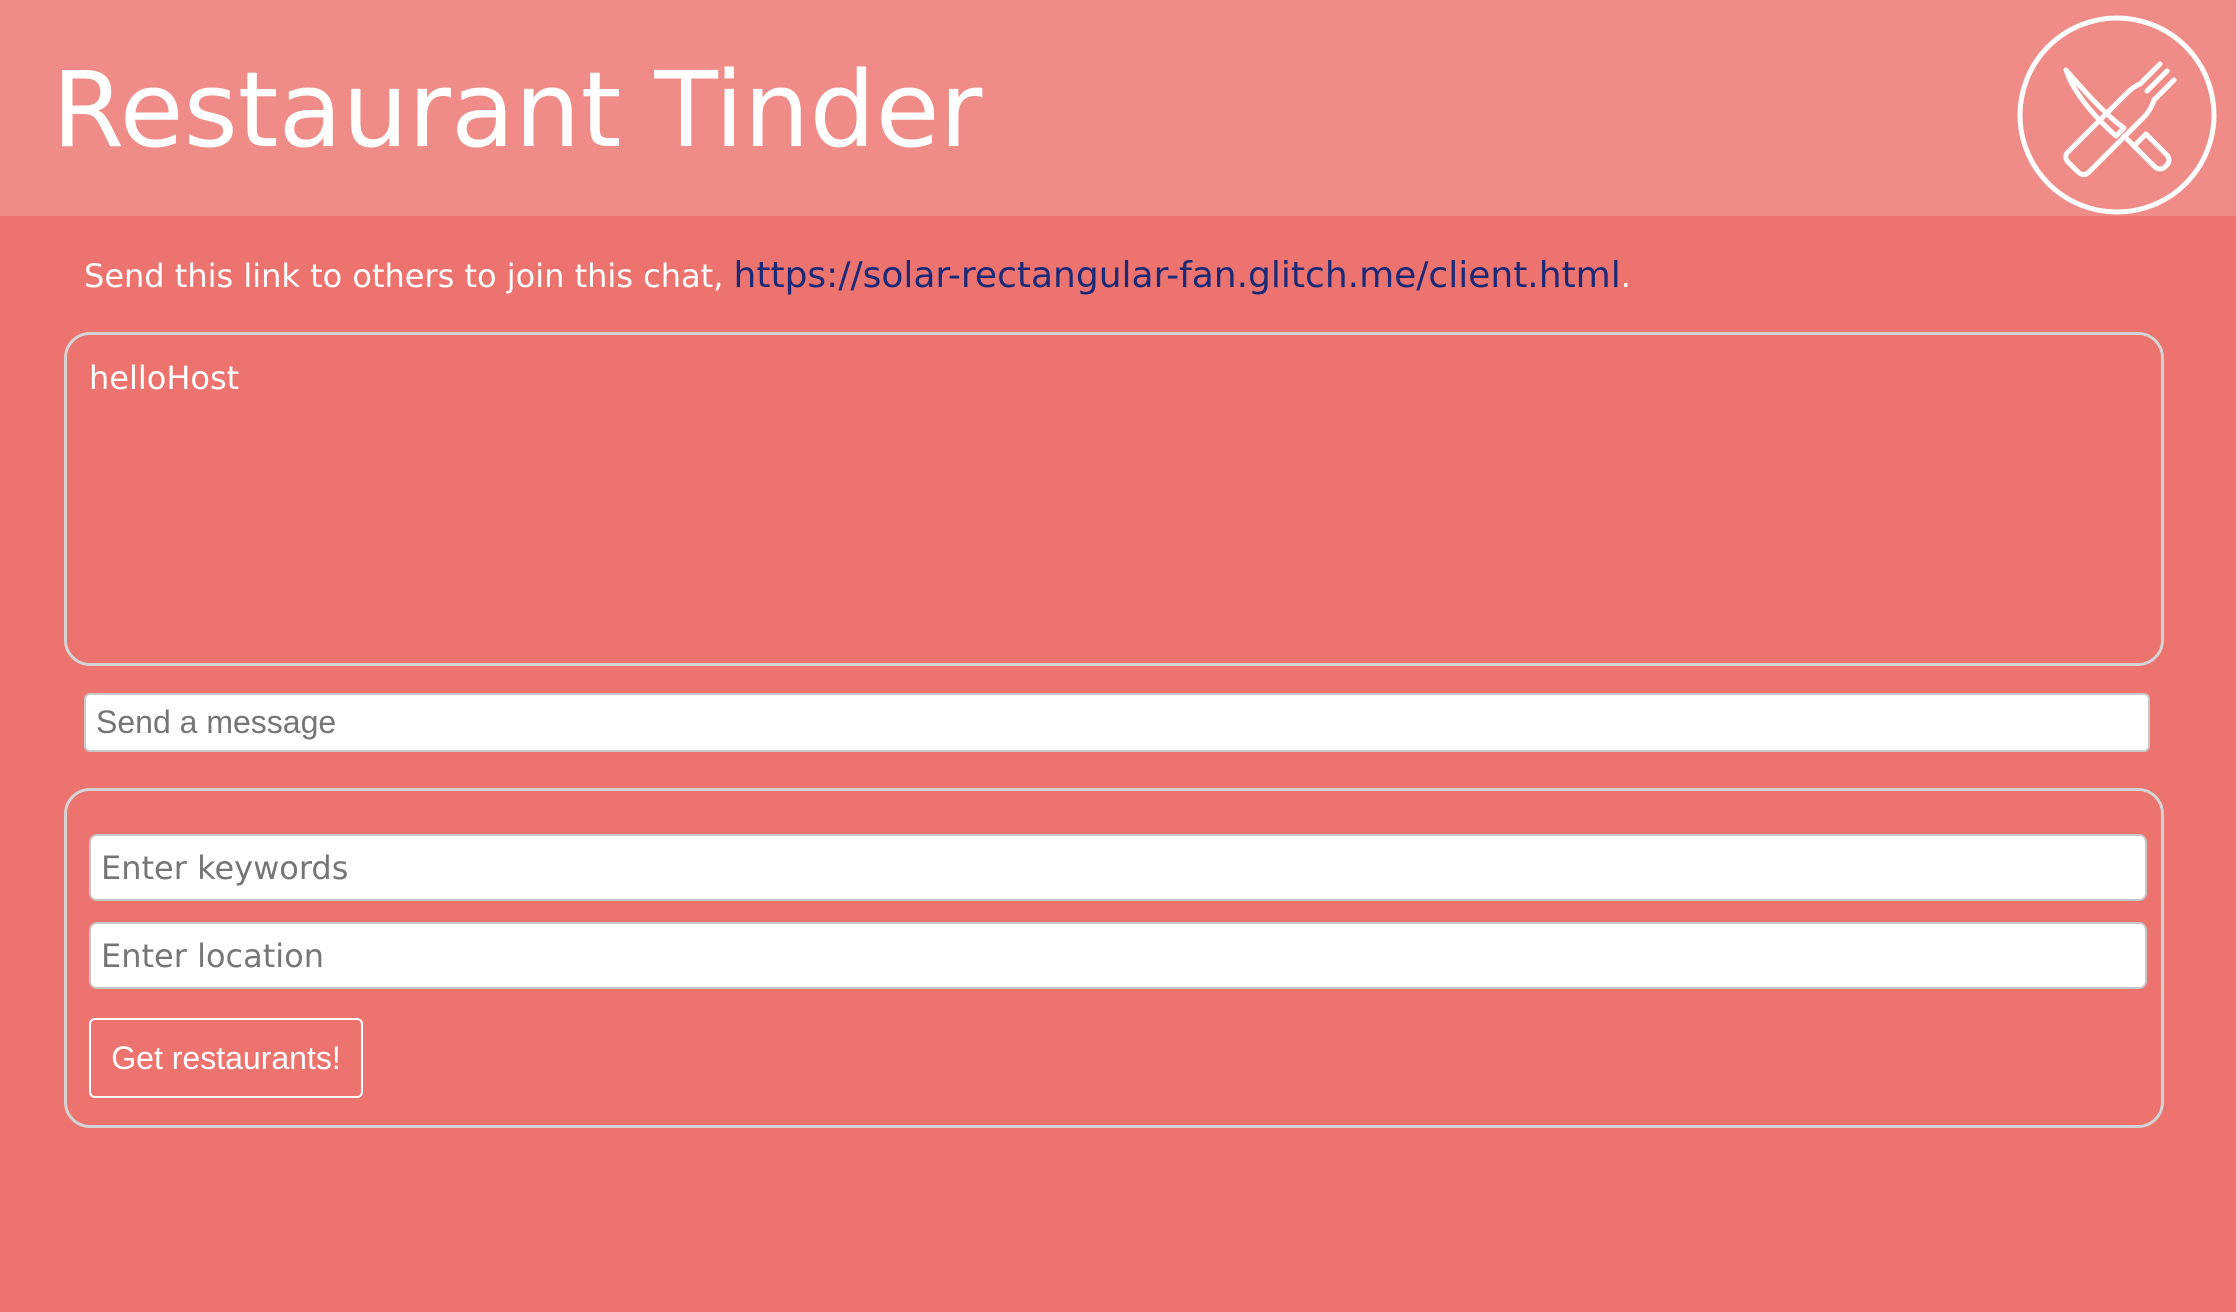 The image size is (2236, 1312). I want to click on app-title: Restaurant Tinder, so click(517, 110).